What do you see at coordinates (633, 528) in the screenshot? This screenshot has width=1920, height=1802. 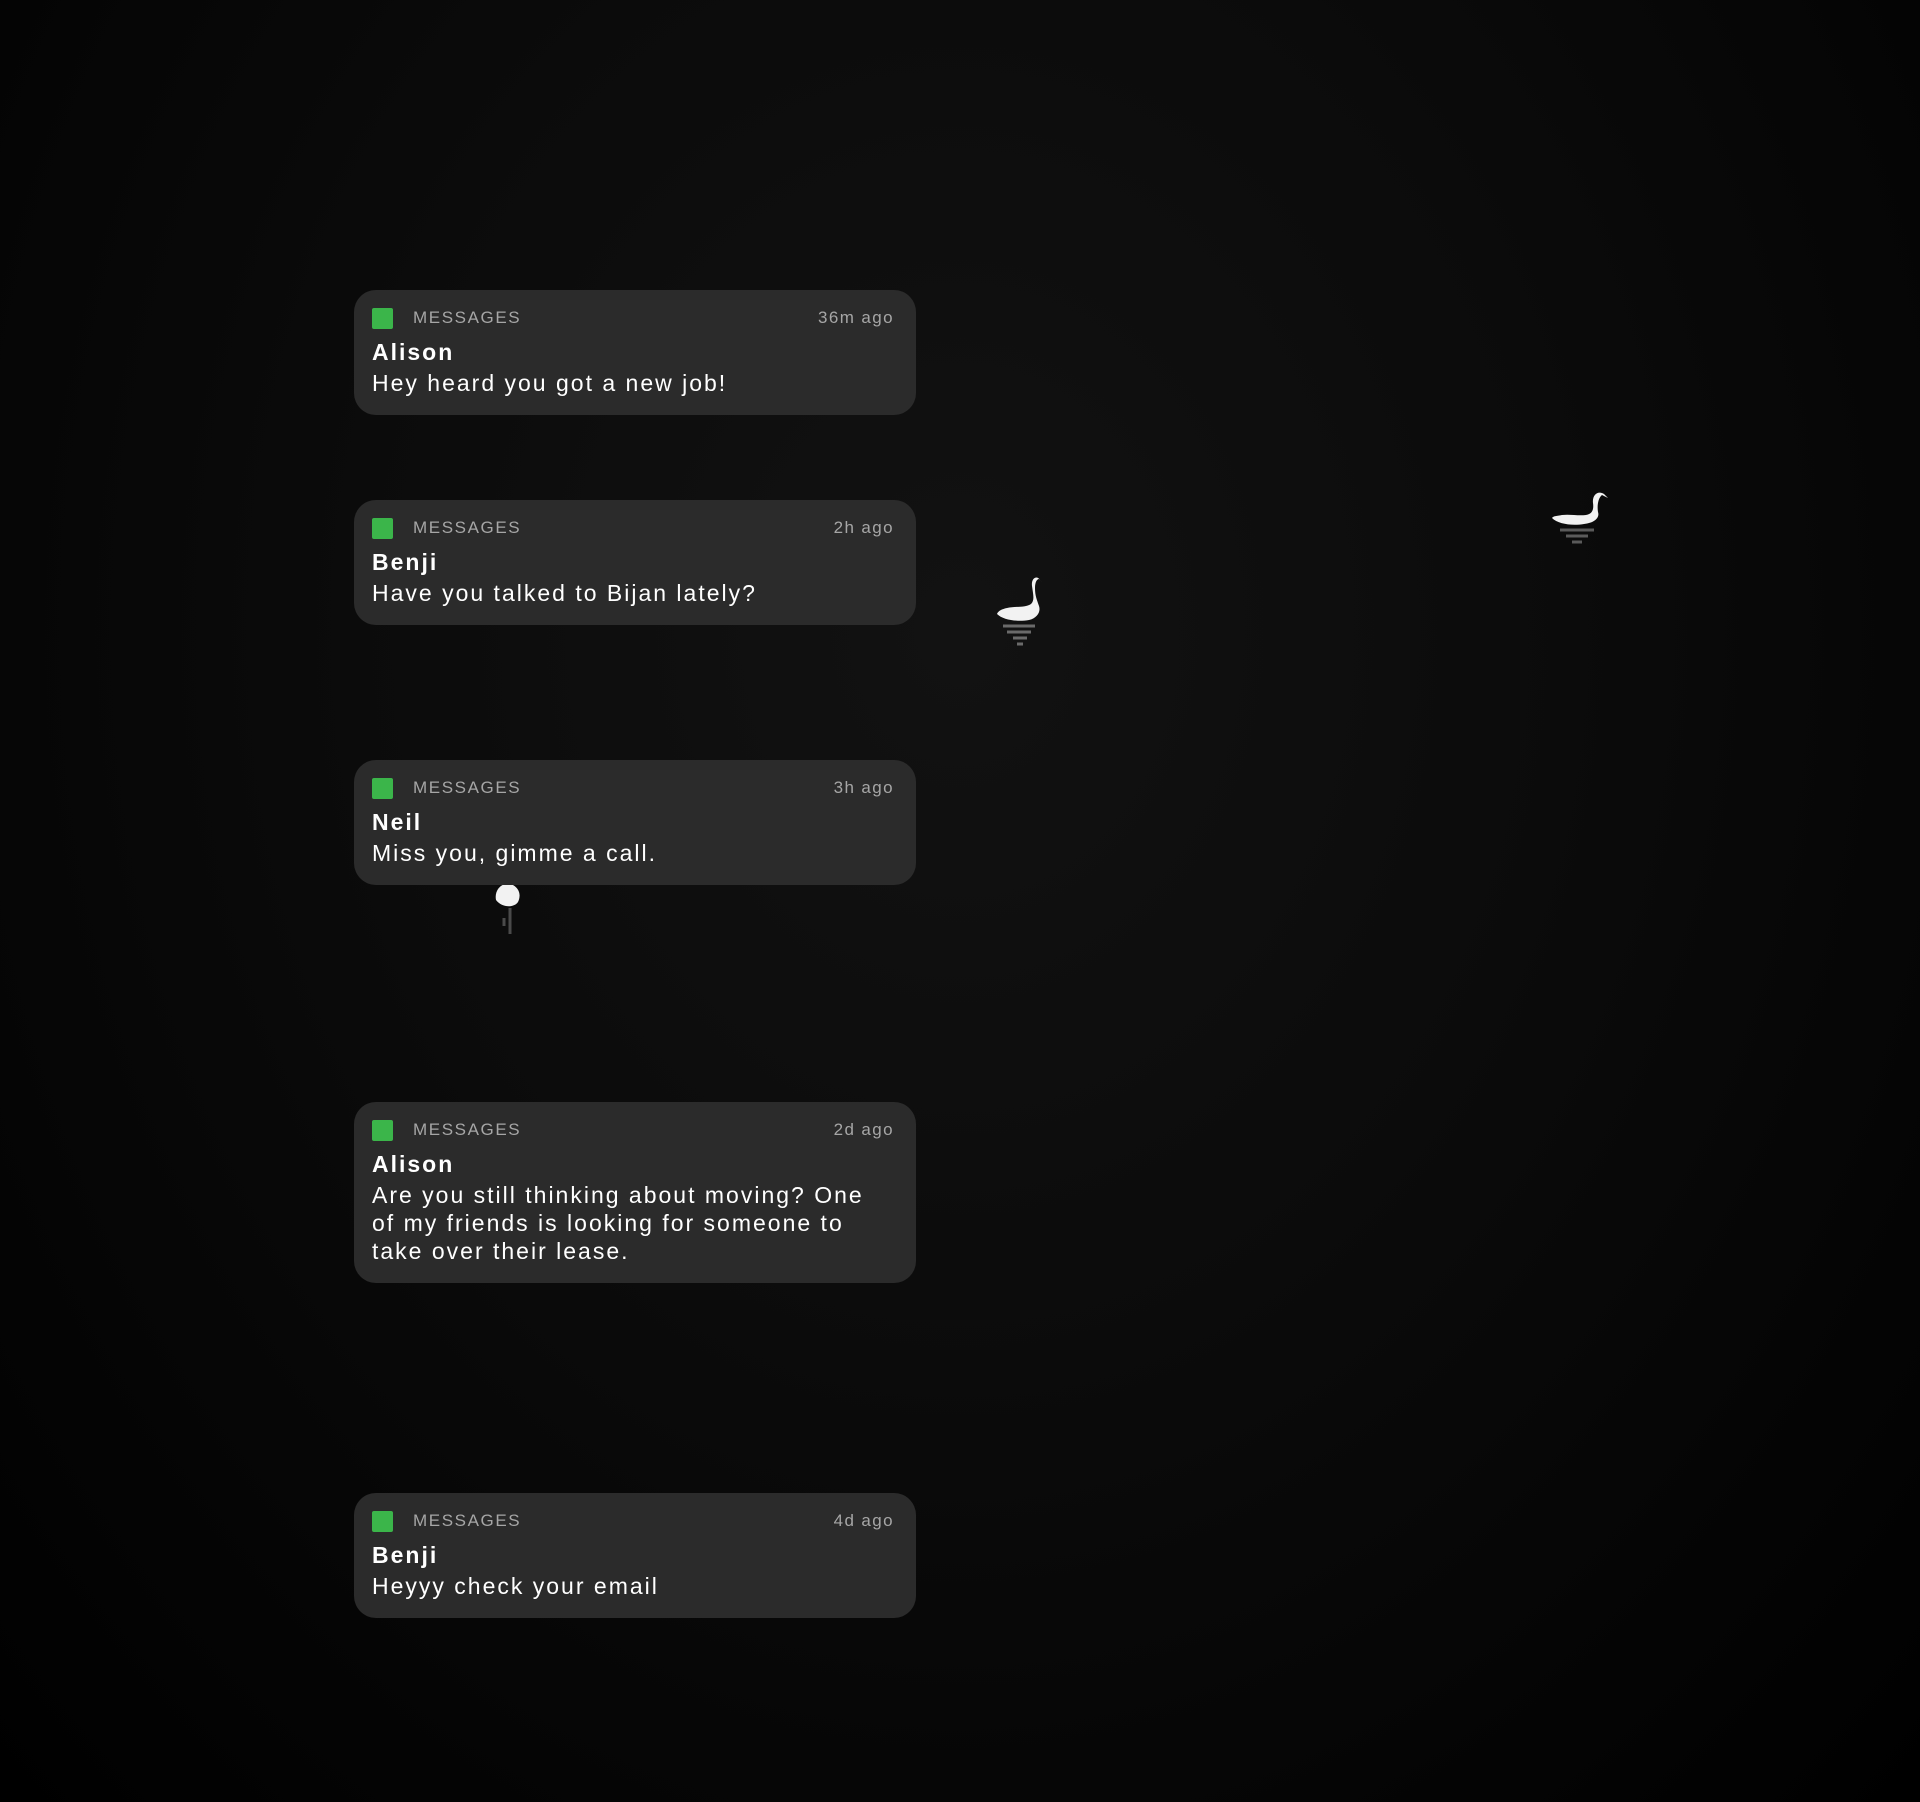 I see `notification-header: MESSAGES 2h ago` at bounding box center [633, 528].